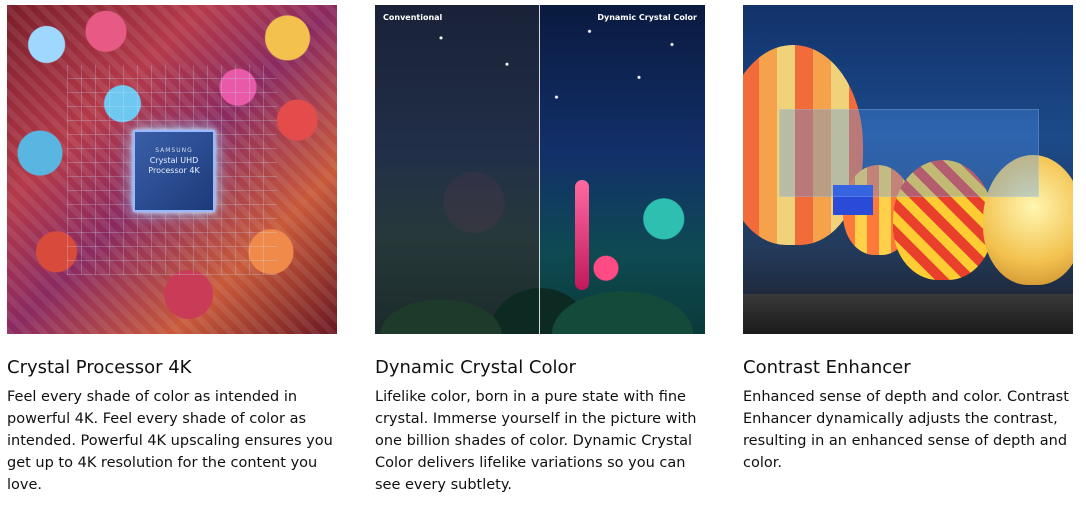 The height and width of the screenshot is (522, 1086). I want to click on comparison-divider, so click(539, 169).